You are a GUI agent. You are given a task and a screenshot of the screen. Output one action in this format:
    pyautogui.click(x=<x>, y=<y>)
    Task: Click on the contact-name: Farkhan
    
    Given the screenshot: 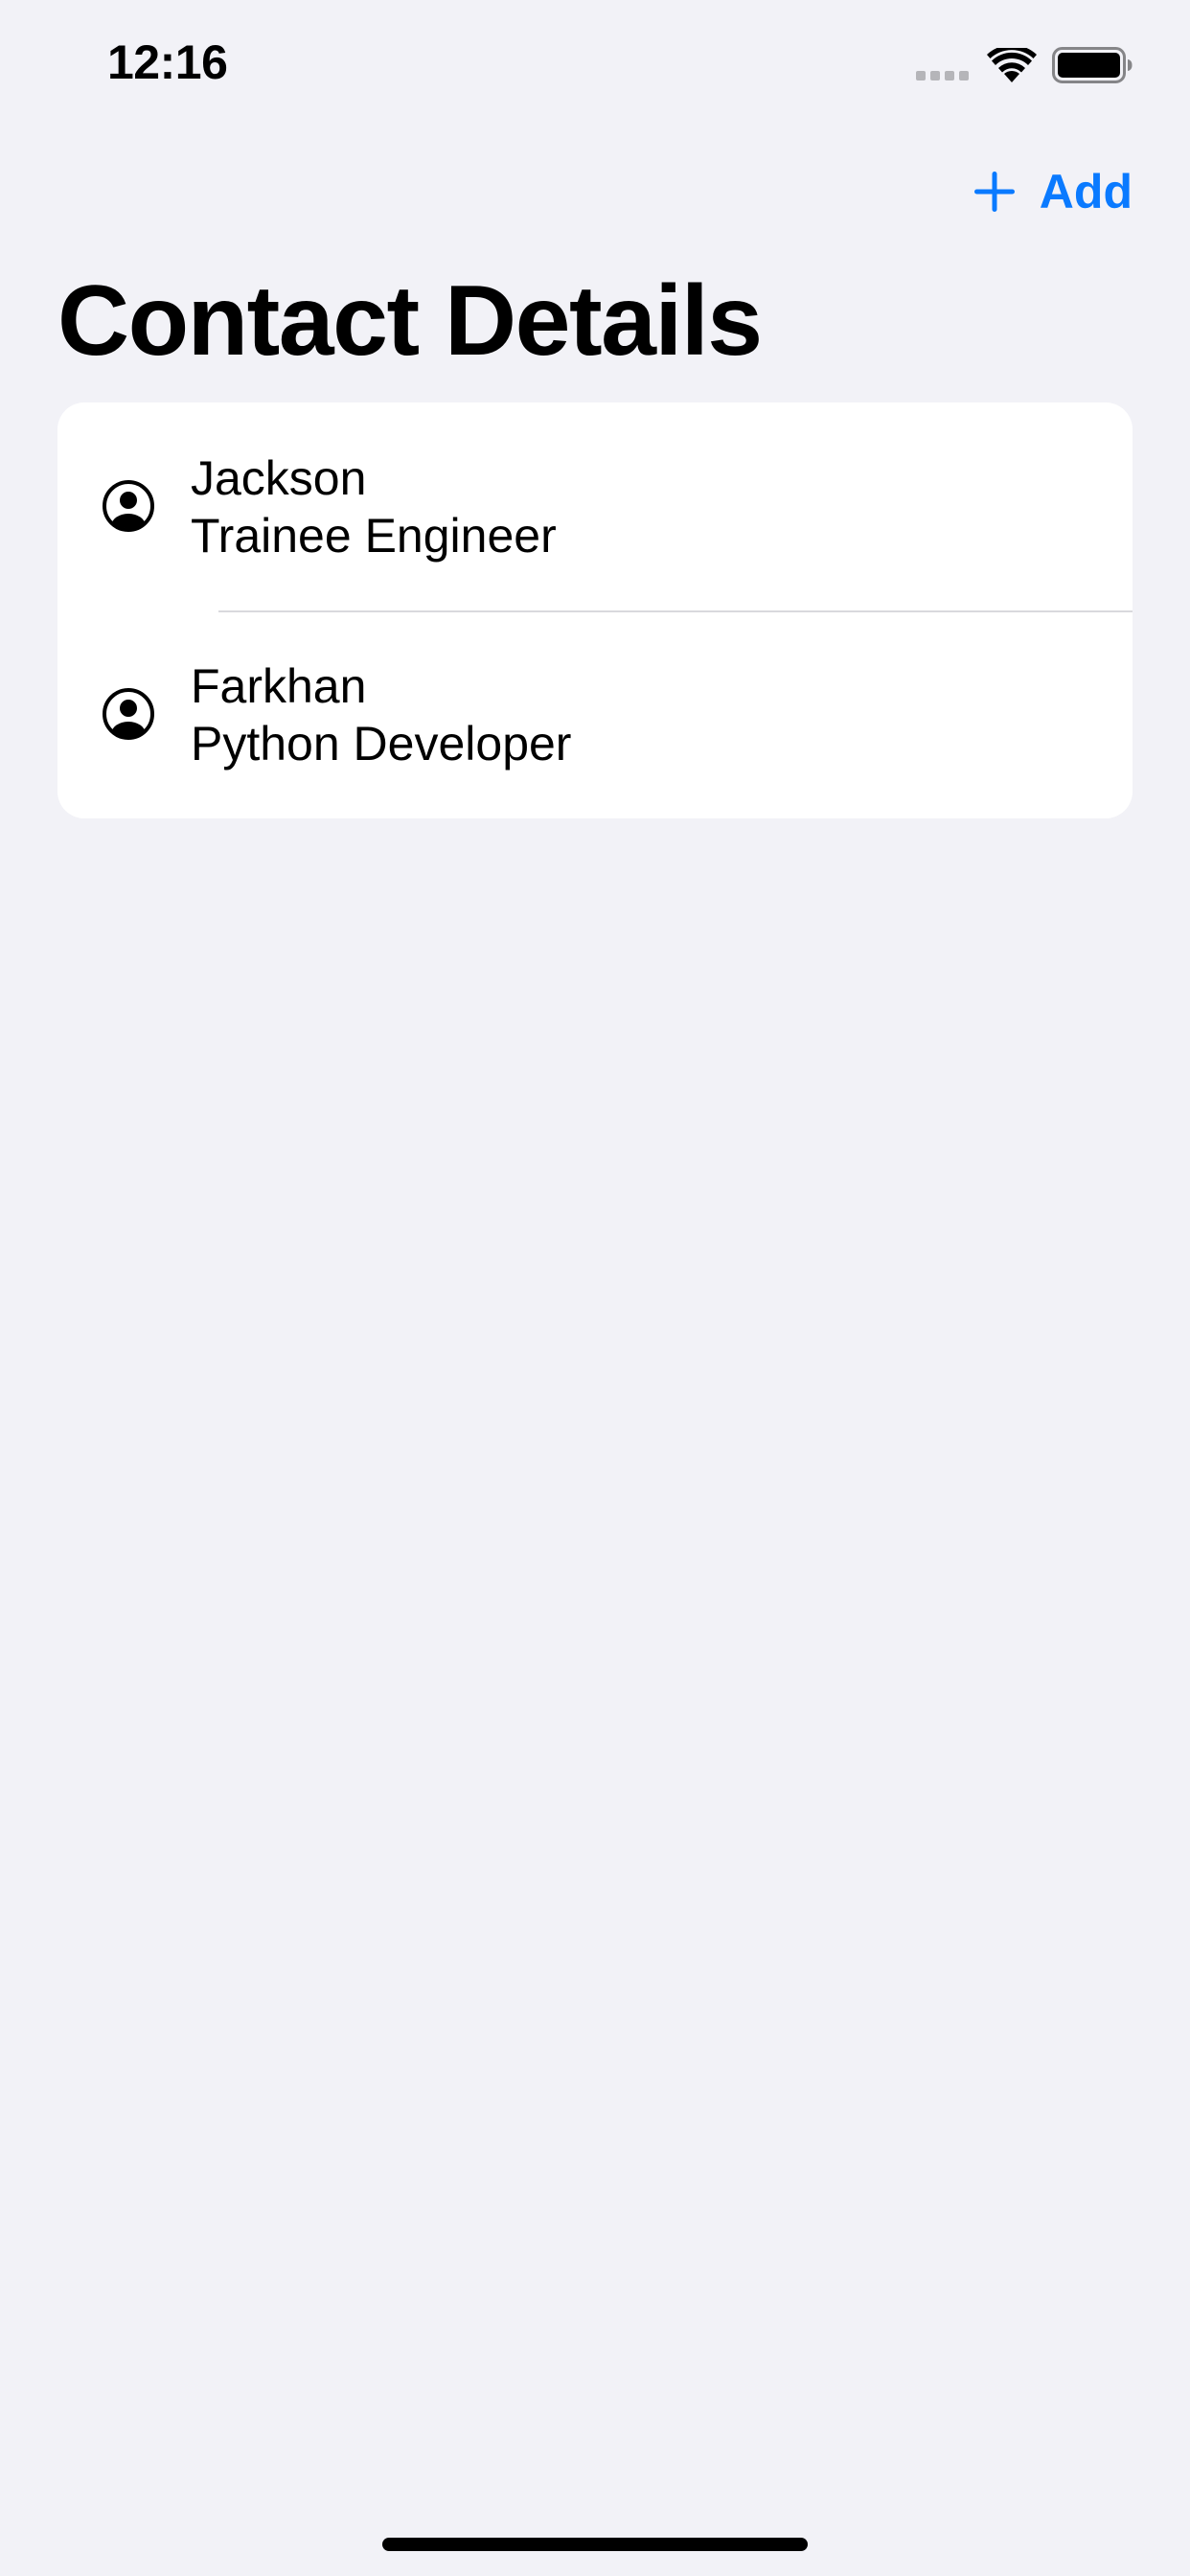 What is the action you would take?
    pyautogui.click(x=279, y=686)
    